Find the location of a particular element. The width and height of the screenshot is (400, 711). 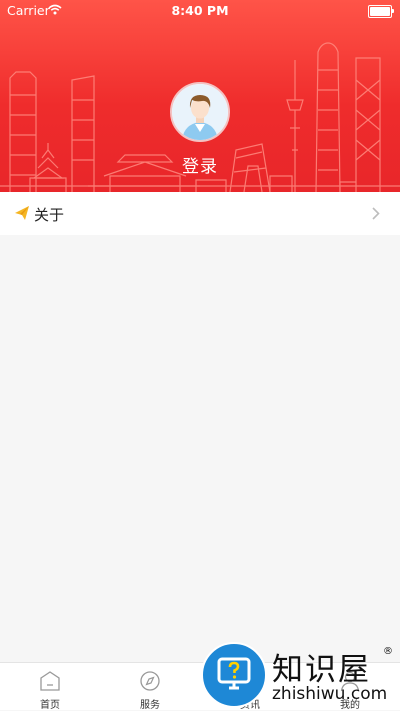

watermark-registered-mark: ® is located at coordinates (388, 651).